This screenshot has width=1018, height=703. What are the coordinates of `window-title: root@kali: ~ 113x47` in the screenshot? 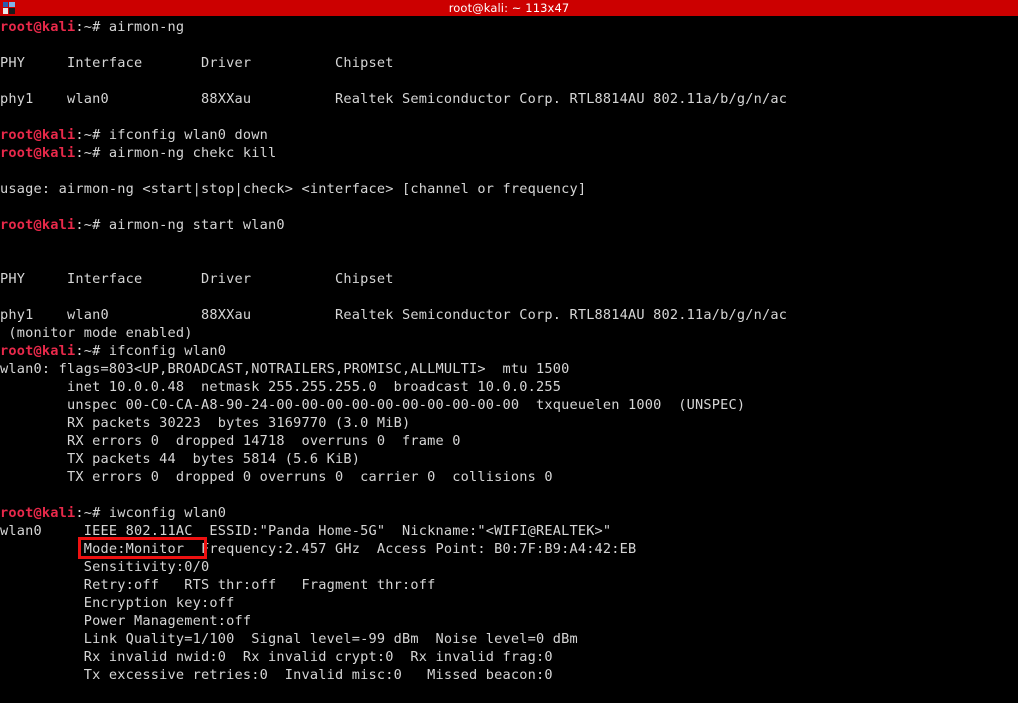 It's located at (509, 8).